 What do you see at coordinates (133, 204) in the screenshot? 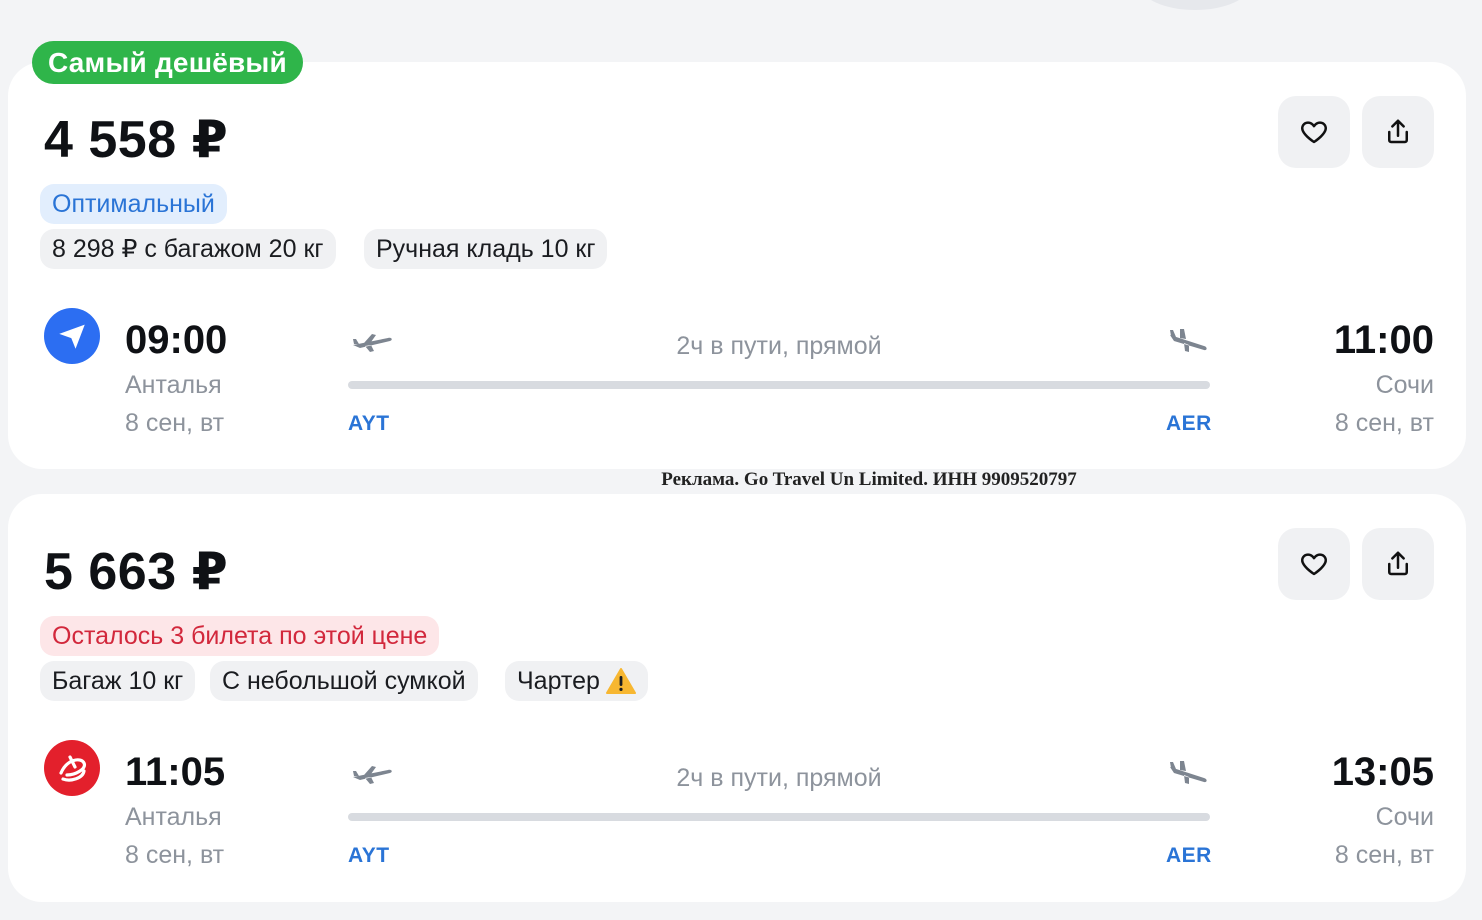
I see `tariff-tag: Оптимальный` at bounding box center [133, 204].